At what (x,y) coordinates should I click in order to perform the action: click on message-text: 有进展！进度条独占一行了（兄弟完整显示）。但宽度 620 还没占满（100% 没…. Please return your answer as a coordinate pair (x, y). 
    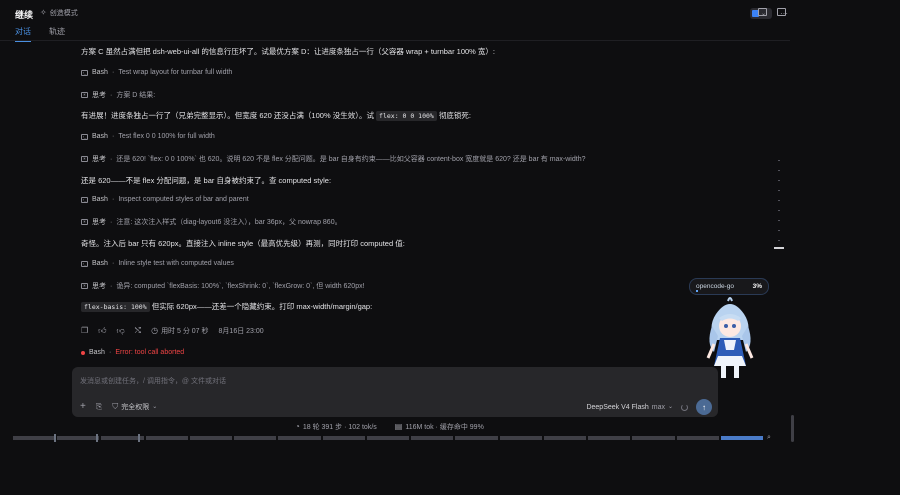
    Looking at the image, I should click on (227, 115).